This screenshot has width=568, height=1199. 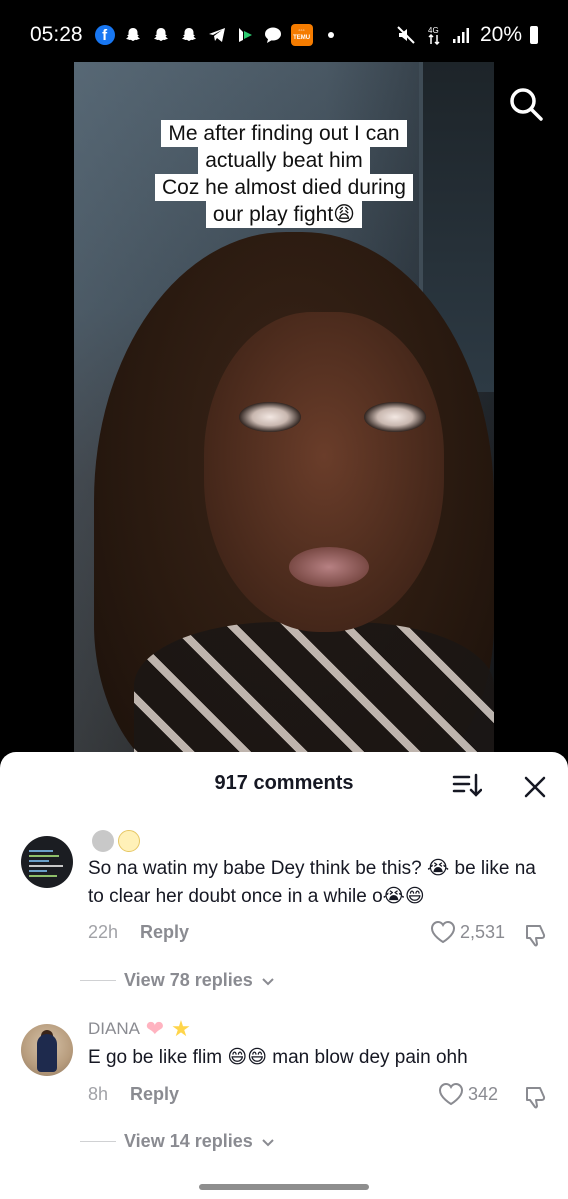 What do you see at coordinates (284, 1187) in the screenshot?
I see `home-indicator` at bounding box center [284, 1187].